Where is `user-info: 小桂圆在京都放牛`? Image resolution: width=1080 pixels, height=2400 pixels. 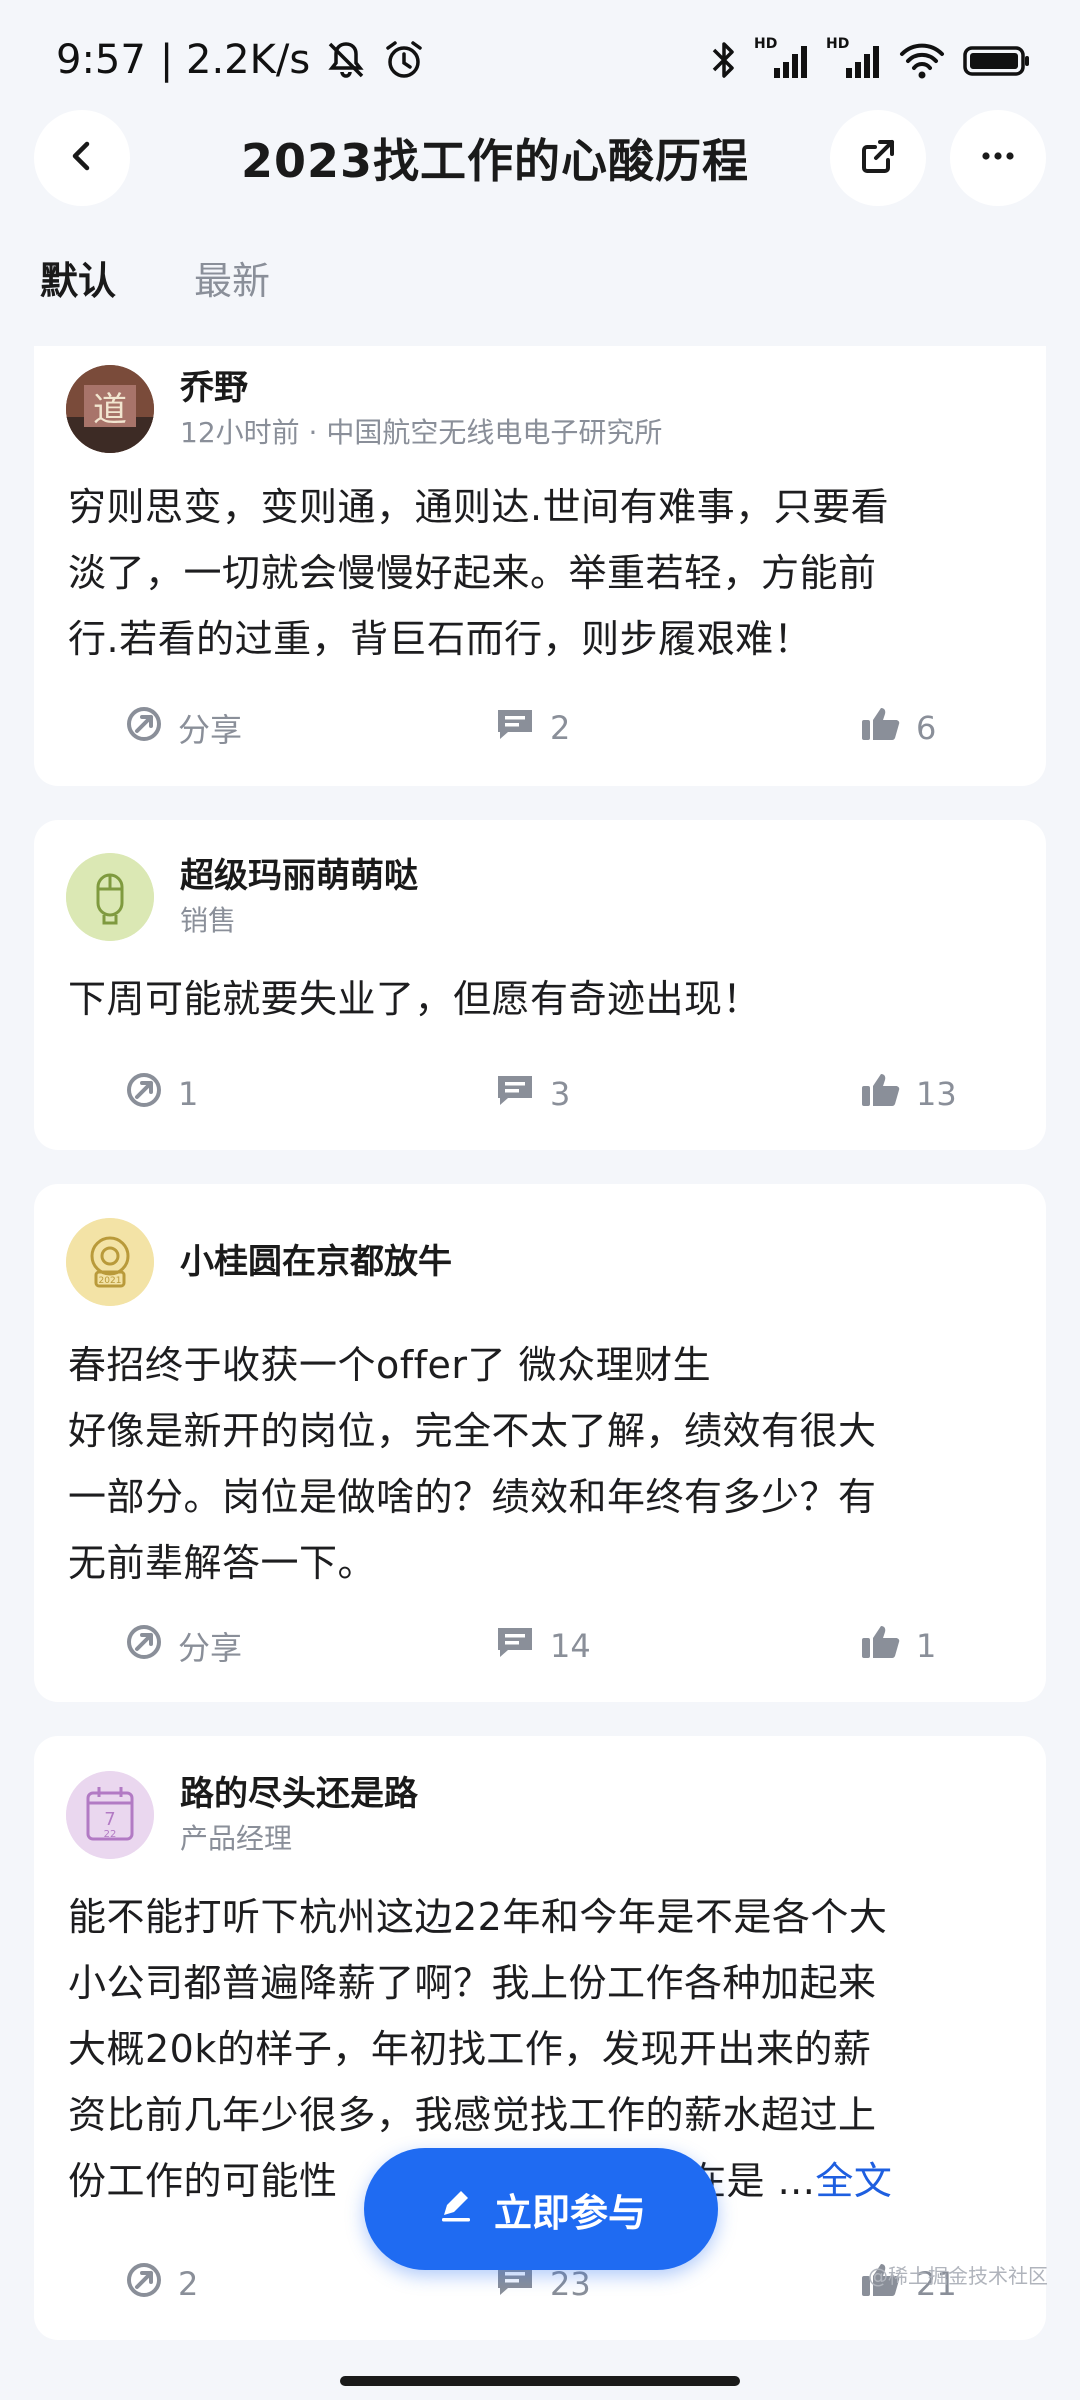 user-info: 小桂圆在京都放牛 is located at coordinates (316, 1262).